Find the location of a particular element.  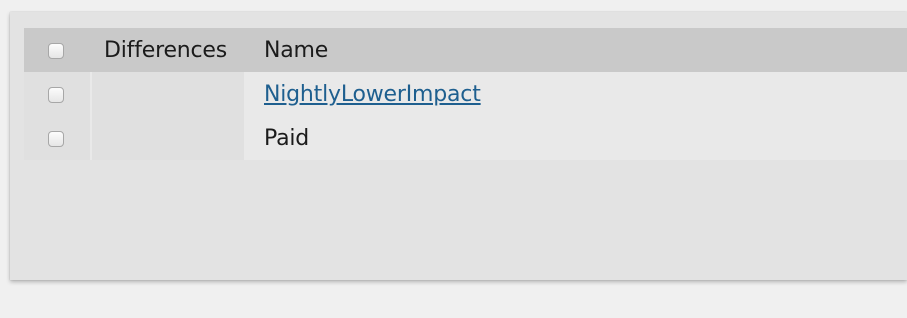

differences-column-header: Differences is located at coordinates (166, 50).